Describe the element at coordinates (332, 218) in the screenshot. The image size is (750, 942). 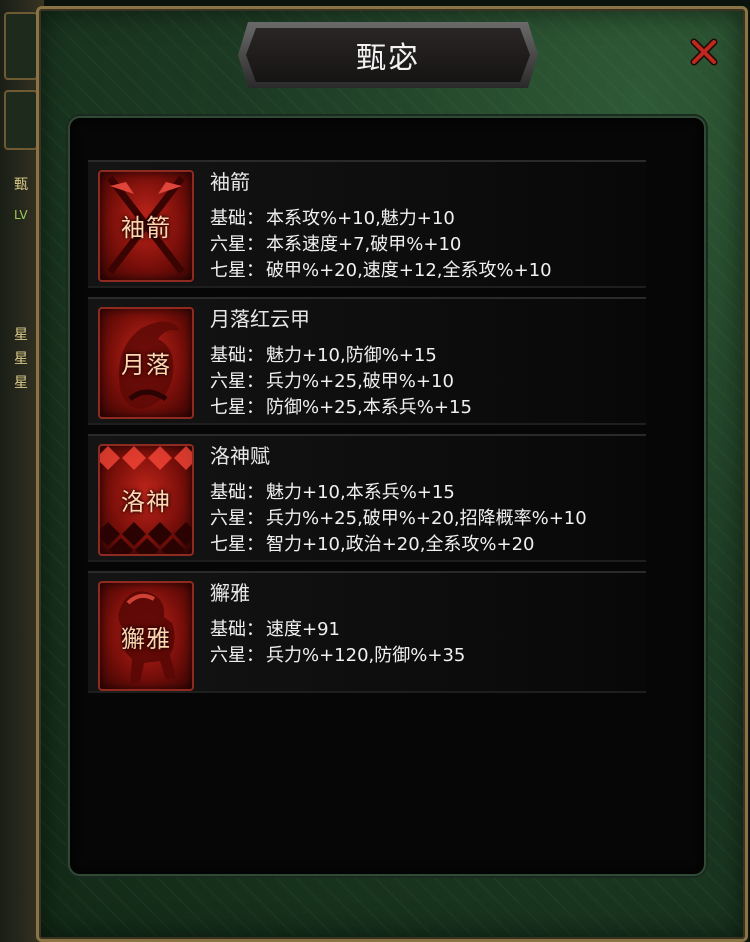
I see `stat-line-base: 基础： 本系攻%+10,魅力+10` at that location.